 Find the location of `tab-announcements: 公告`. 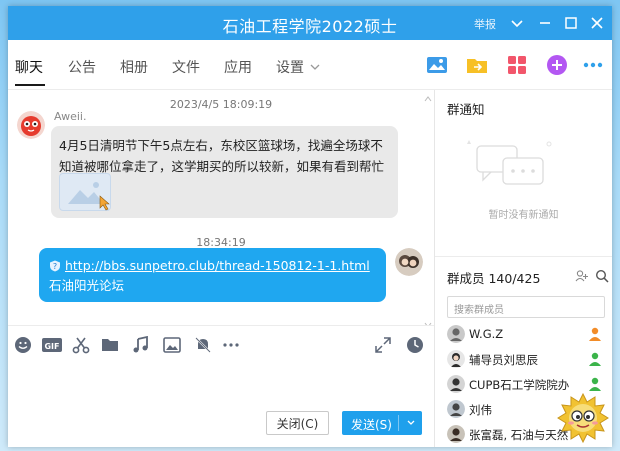

tab-announcements: 公告 is located at coordinates (82, 67).